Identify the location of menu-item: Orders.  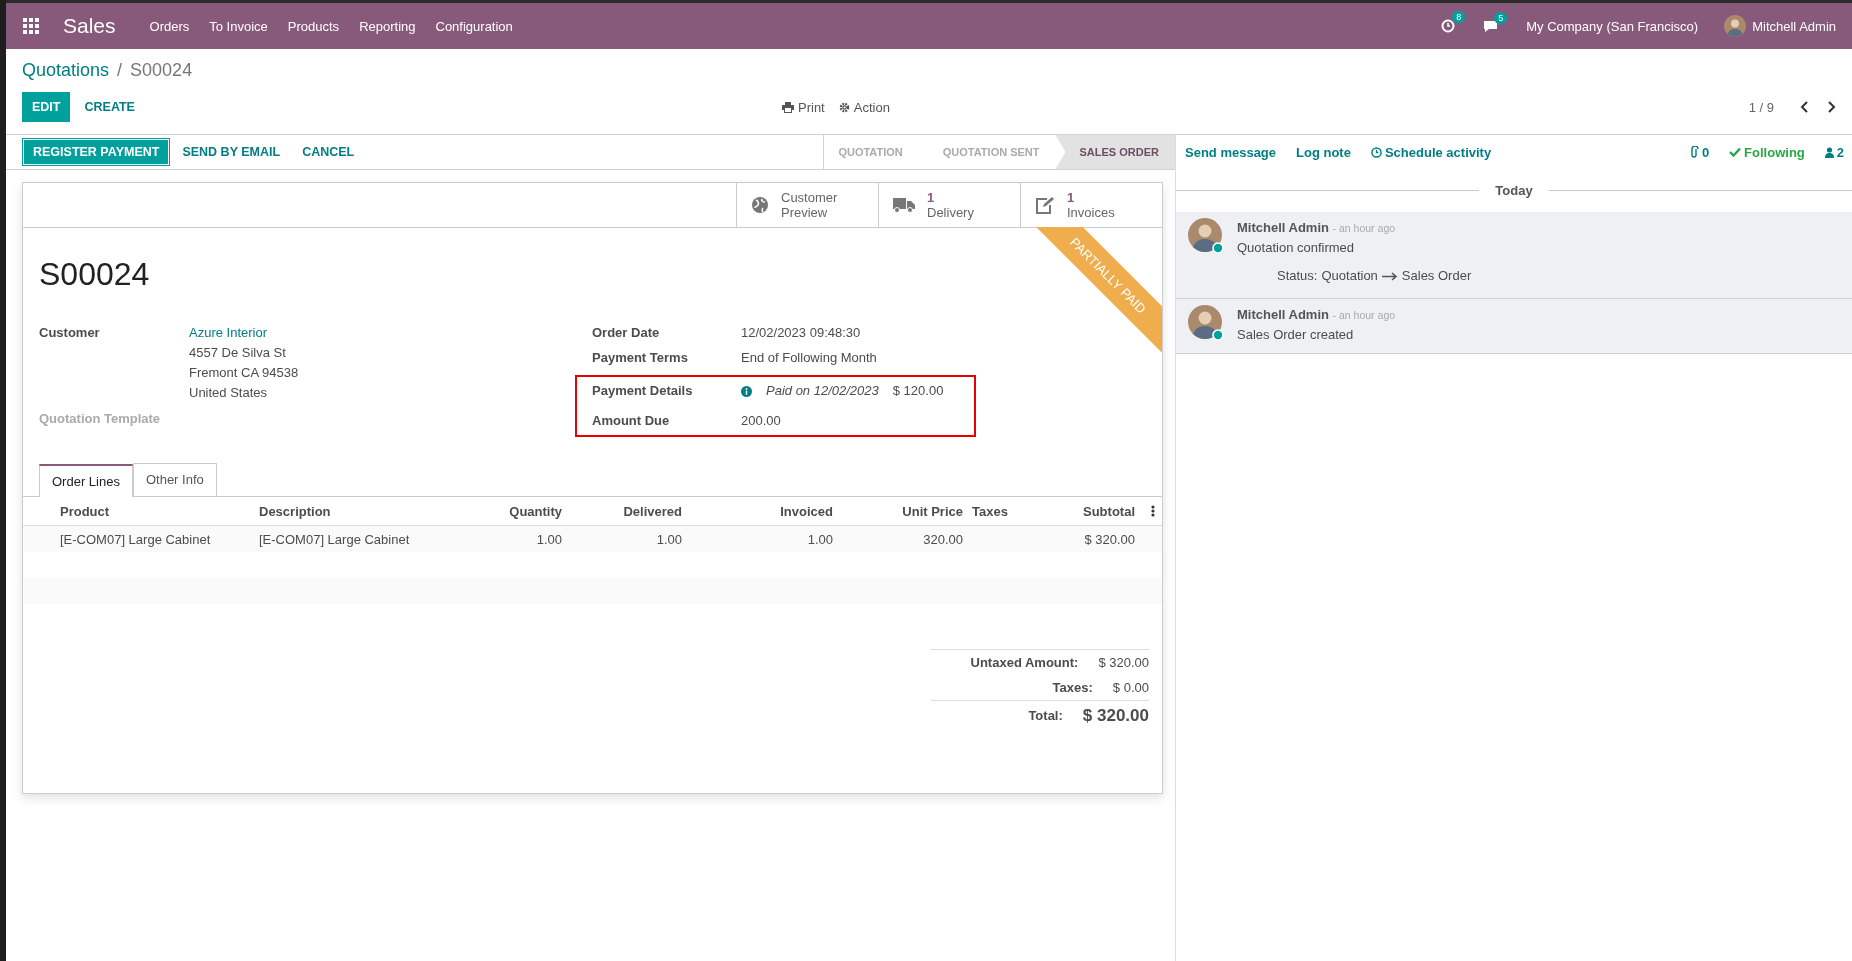
(169, 26).